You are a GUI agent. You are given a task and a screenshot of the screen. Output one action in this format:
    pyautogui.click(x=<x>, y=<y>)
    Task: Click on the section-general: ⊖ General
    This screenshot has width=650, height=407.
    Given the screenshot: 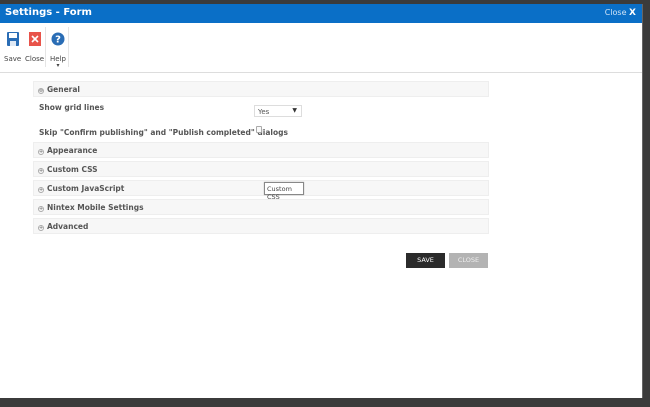 What is the action you would take?
    pyautogui.click(x=261, y=89)
    